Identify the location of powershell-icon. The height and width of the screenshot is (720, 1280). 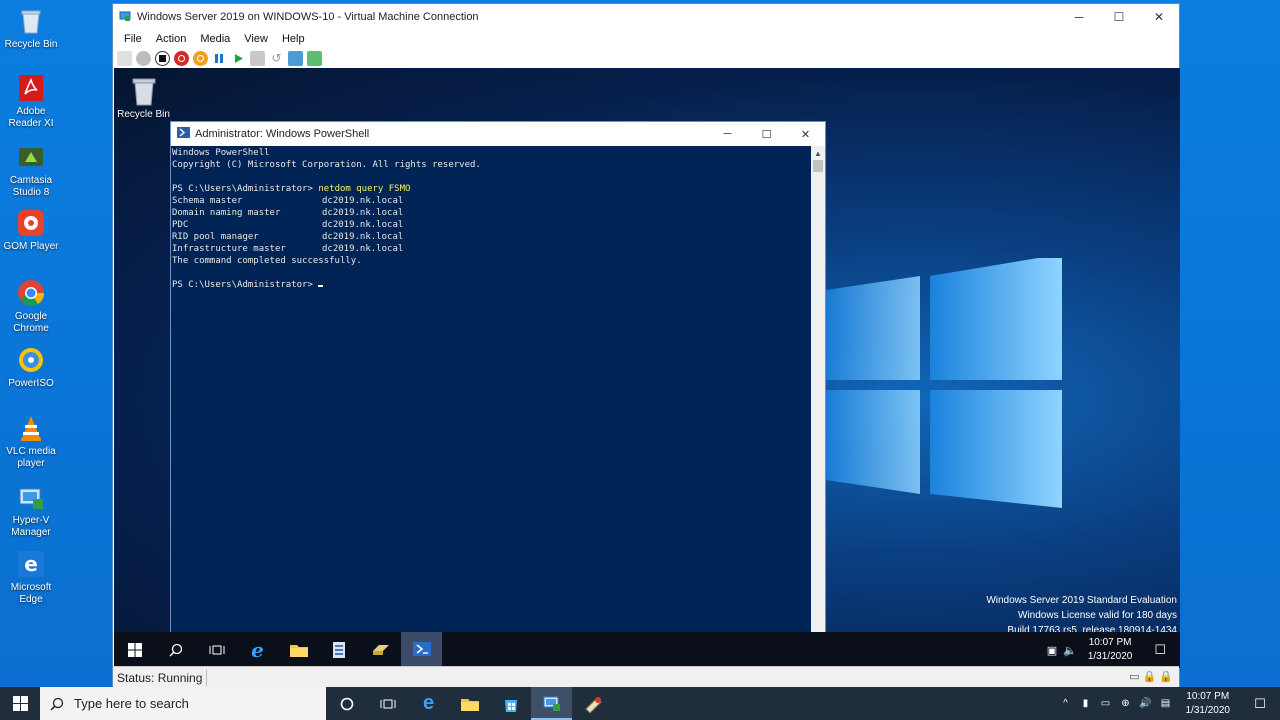
(421, 649).